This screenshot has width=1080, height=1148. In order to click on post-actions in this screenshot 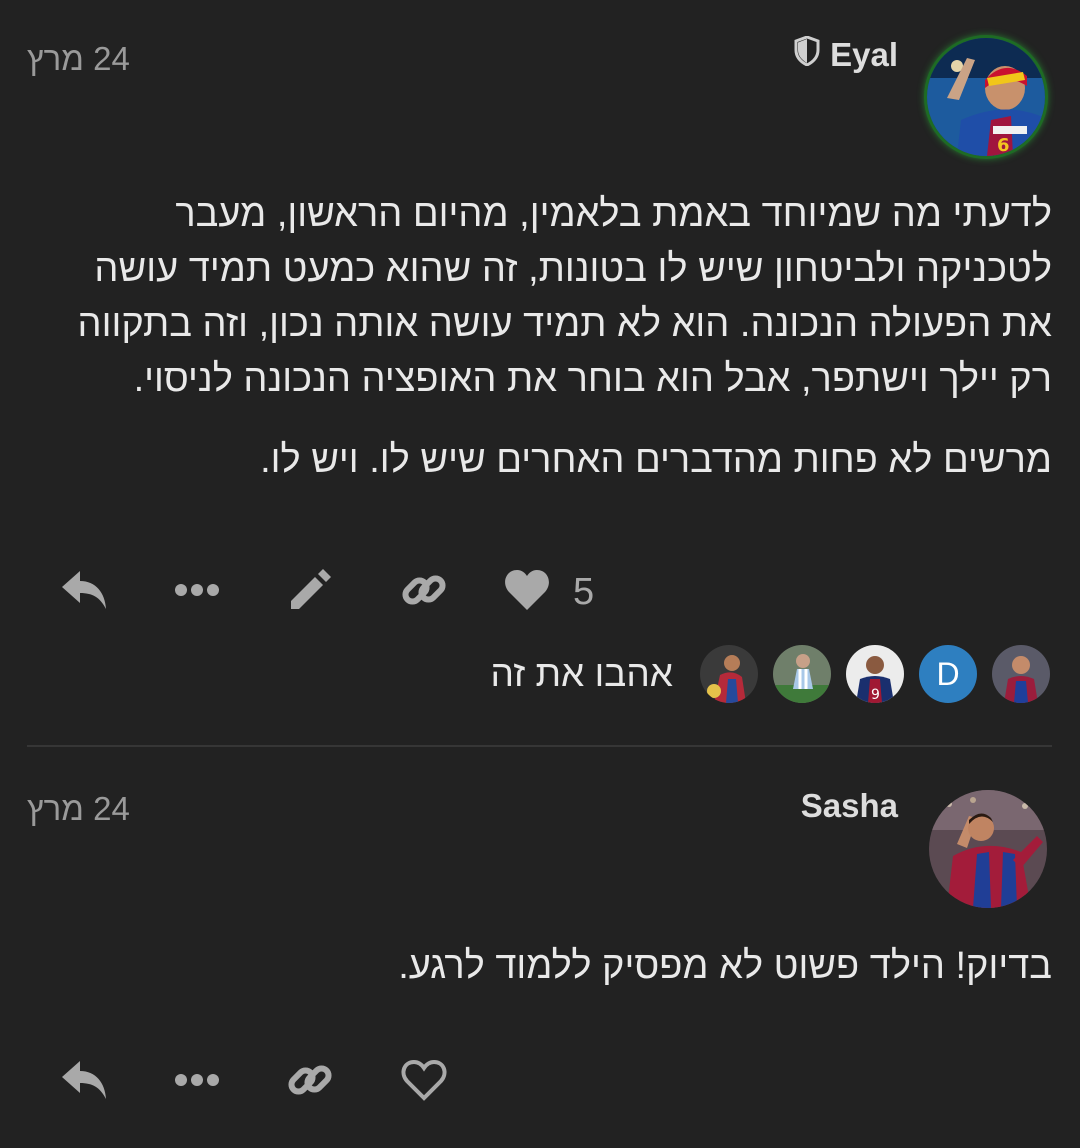, I will do `click(540, 1082)`.